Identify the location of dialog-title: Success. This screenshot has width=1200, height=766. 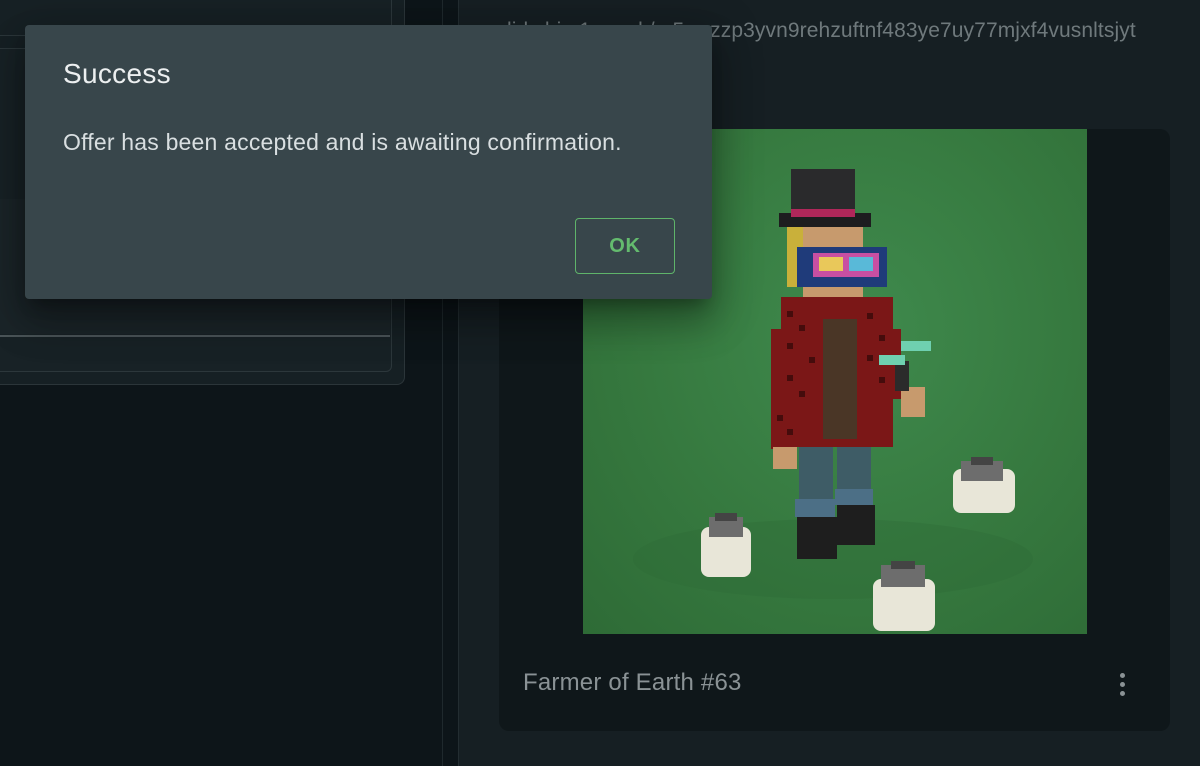
(117, 73).